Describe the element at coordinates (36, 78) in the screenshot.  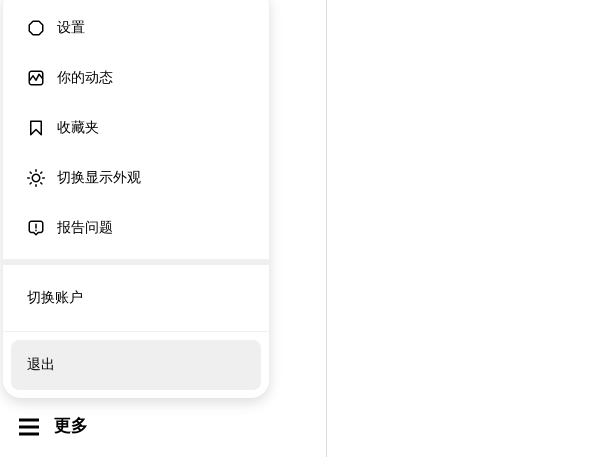
I see `activity-icon` at that location.